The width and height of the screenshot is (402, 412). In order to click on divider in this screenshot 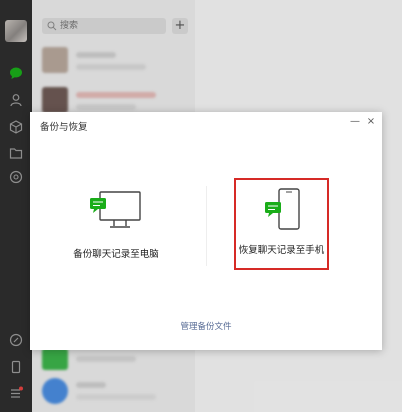, I will do `click(206, 226)`.